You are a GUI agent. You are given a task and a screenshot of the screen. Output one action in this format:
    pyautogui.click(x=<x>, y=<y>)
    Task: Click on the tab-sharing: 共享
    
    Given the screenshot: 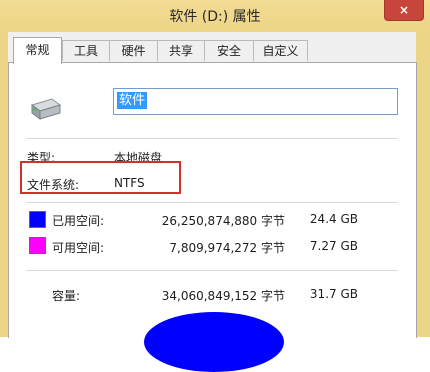 What is the action you would take?
    pyautogui.click(x=181, y=50)
    